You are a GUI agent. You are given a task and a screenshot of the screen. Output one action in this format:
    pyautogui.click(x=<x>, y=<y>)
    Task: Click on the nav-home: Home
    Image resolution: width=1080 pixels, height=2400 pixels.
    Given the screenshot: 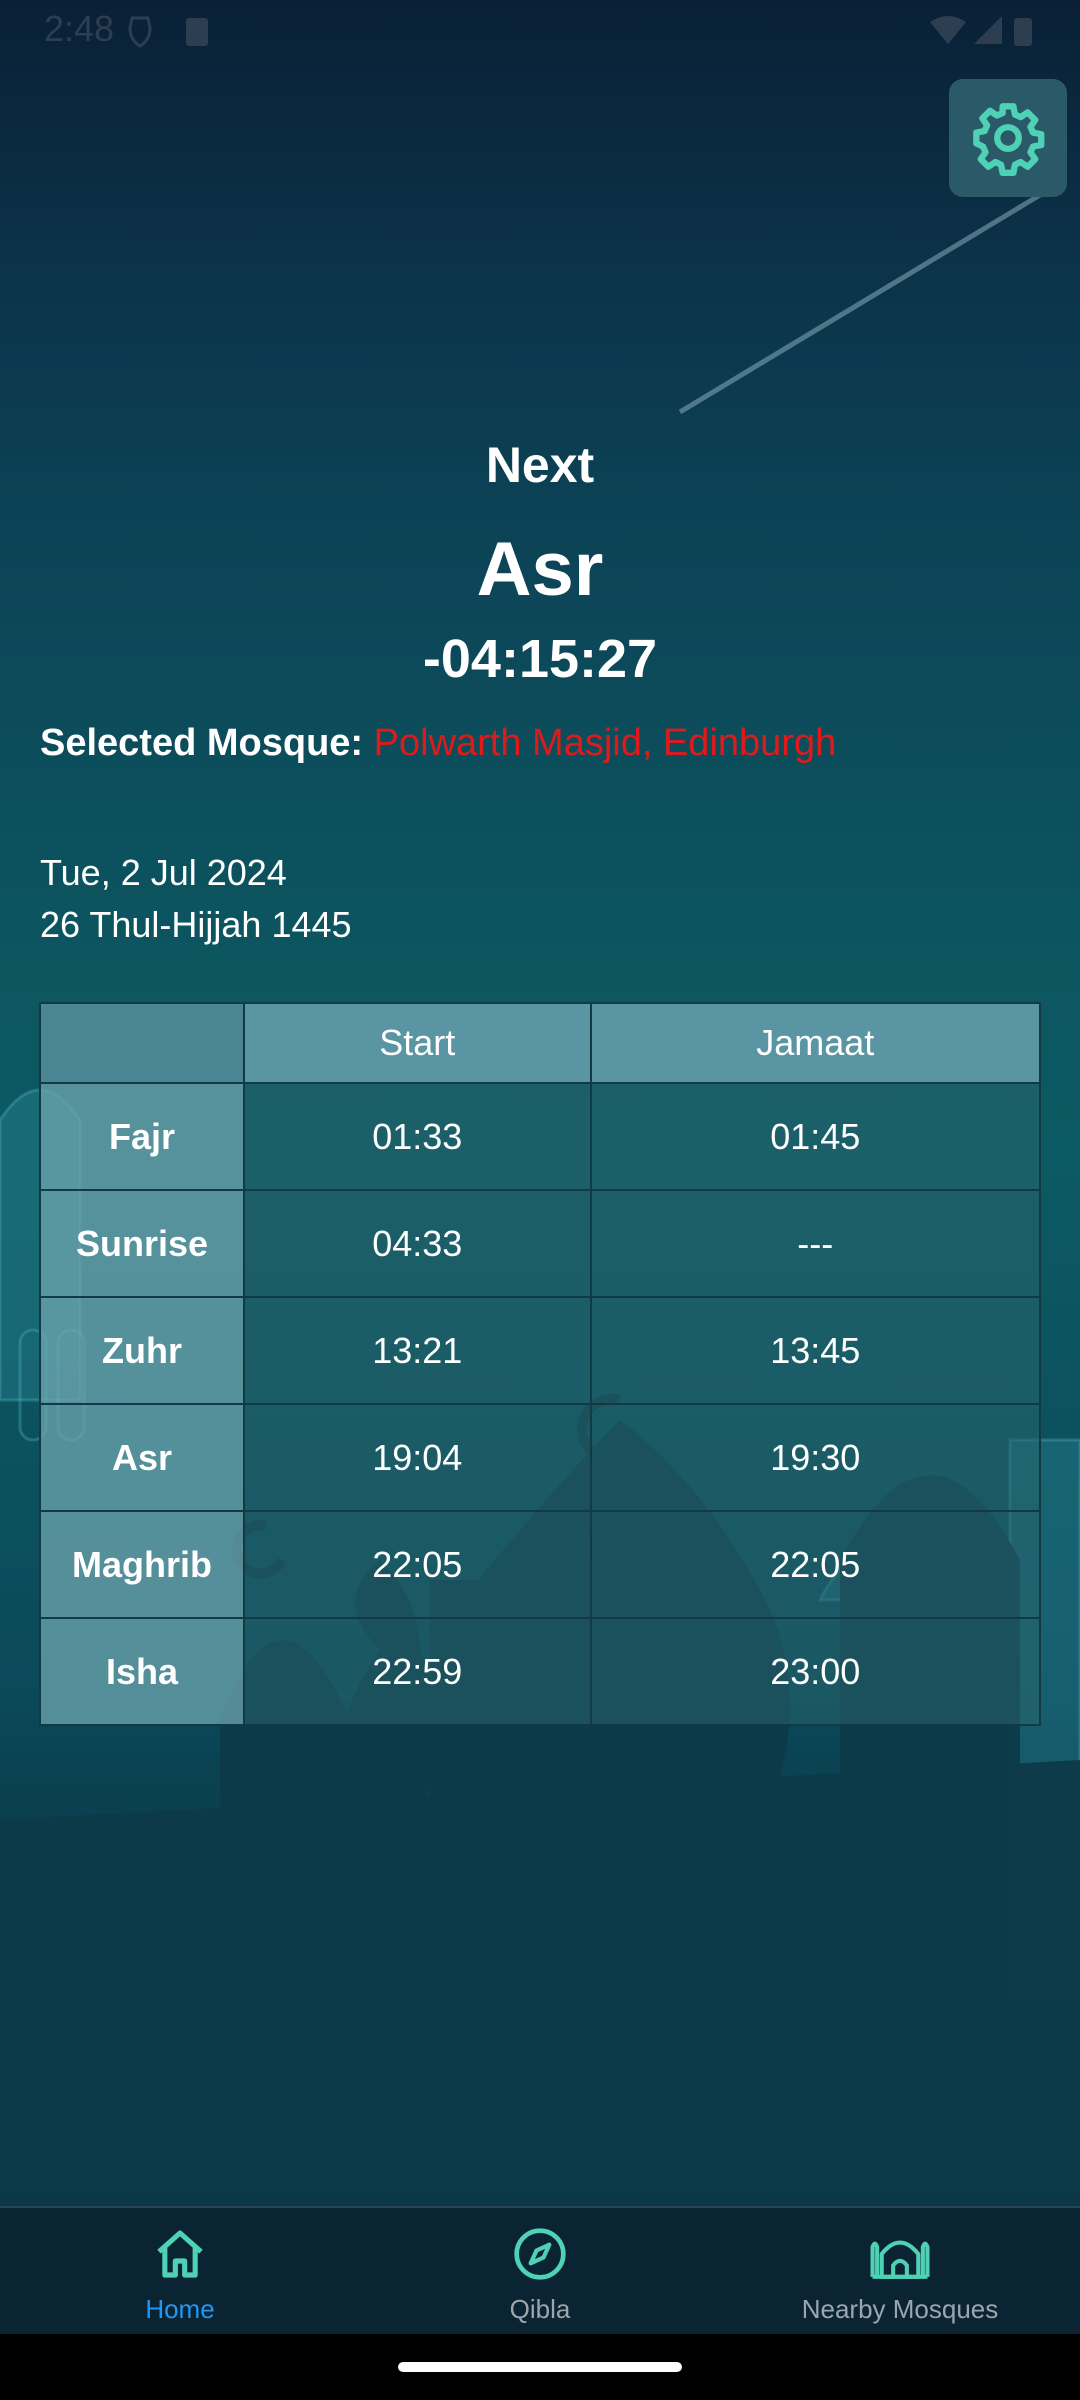 What is the action you would take?
    pyautogui.click(x=180, y=2272)
    